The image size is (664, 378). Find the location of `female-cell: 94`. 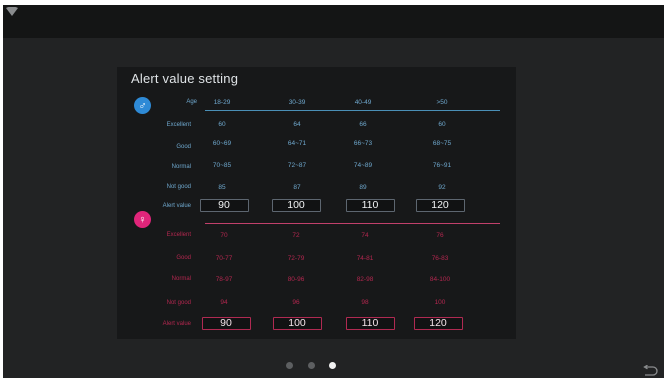

female-cell: 94 is located at coordinates (224, 302).